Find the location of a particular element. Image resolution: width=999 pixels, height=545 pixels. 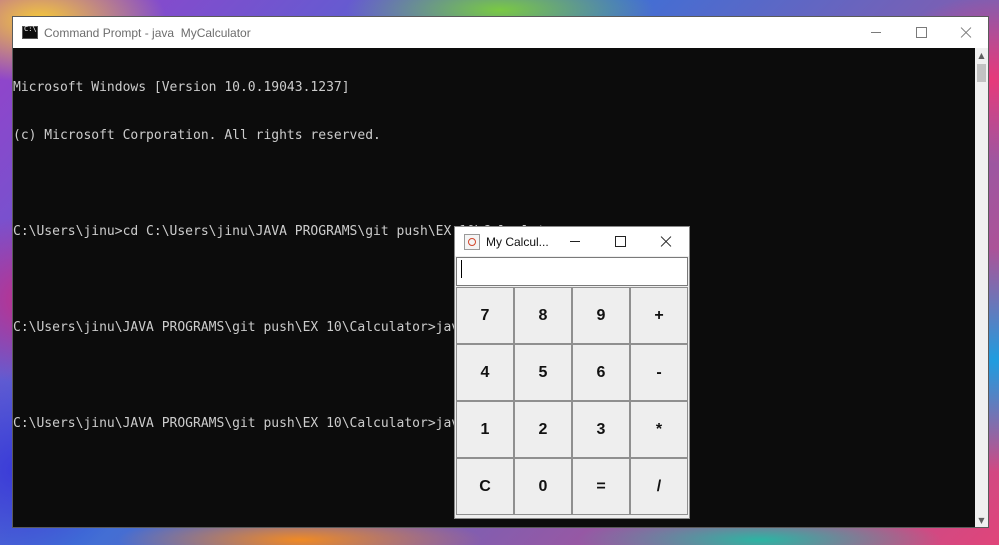

scroll-thumb is located at coordinates (981, 73).